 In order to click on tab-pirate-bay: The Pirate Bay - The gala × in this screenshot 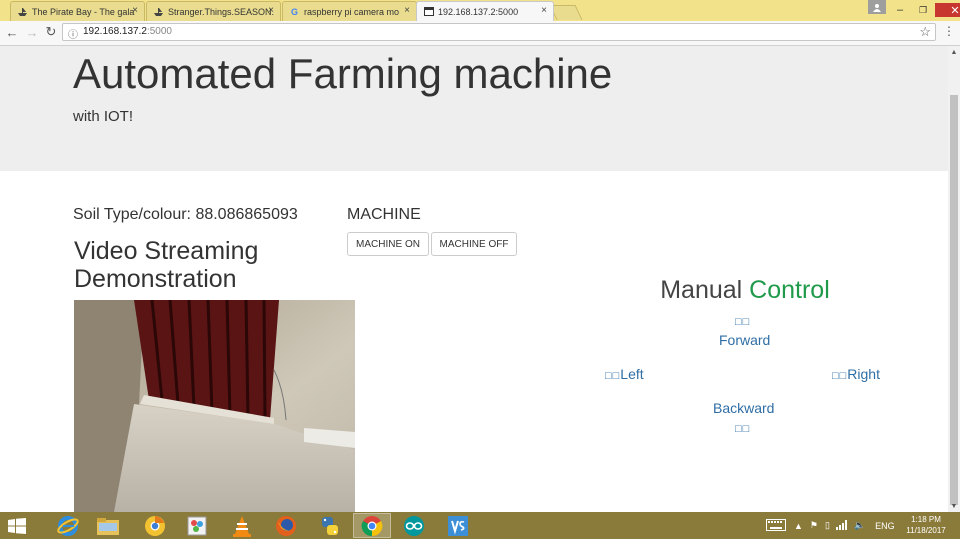, I will do `click(77, 11)`.